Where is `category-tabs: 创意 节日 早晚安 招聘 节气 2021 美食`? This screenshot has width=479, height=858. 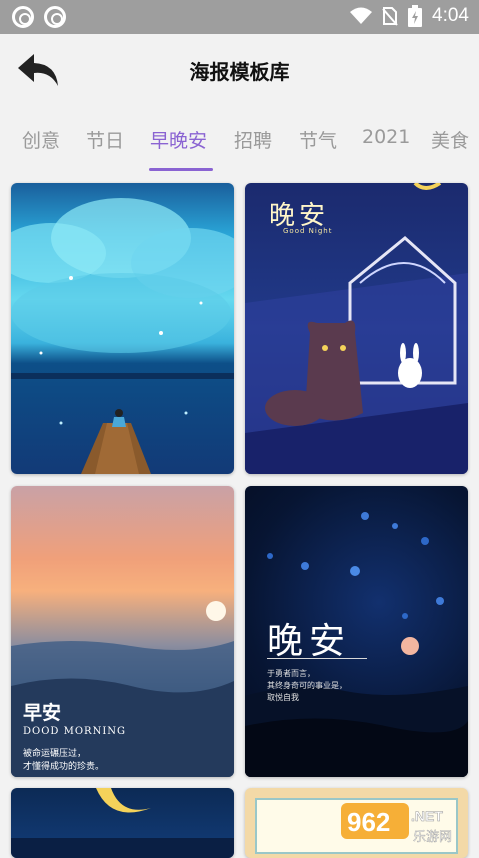 category-tabs: 创意 节日 早晚安 招聘 节气 2021 美食 is located at coordinates (239, 140).